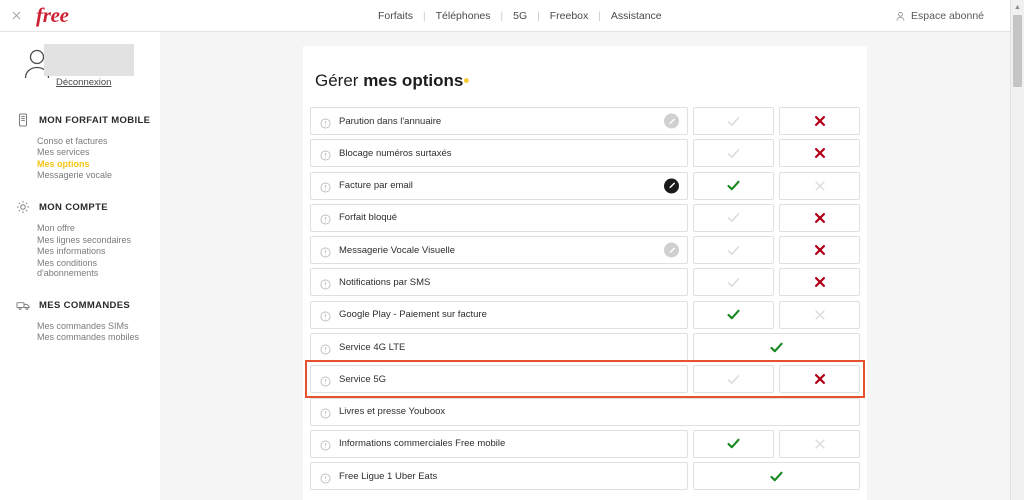  I want to click on sidebar-item-mes-lignes-secondaires: Mes lignes secondaires, so click(98, 240).